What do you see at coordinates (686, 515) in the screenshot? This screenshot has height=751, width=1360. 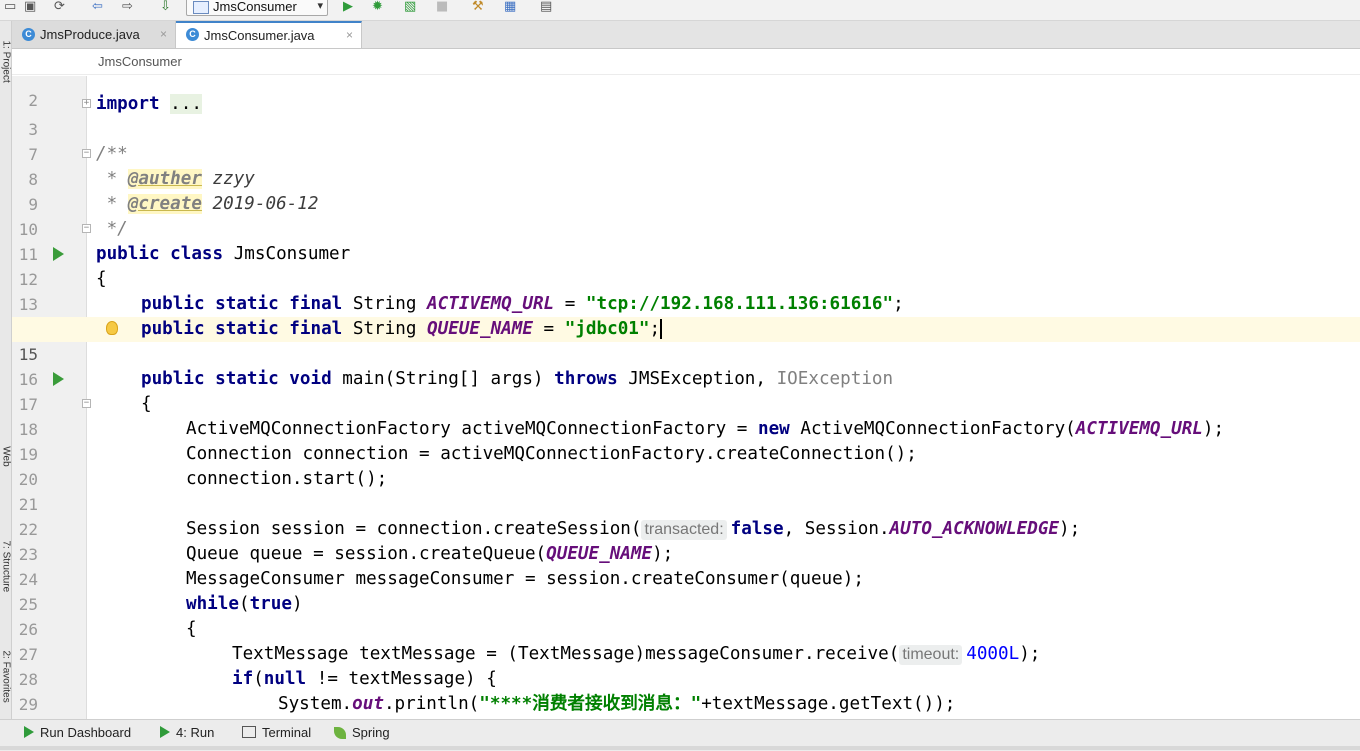 I see `code-line: 22` at bounding box center [686, 515].